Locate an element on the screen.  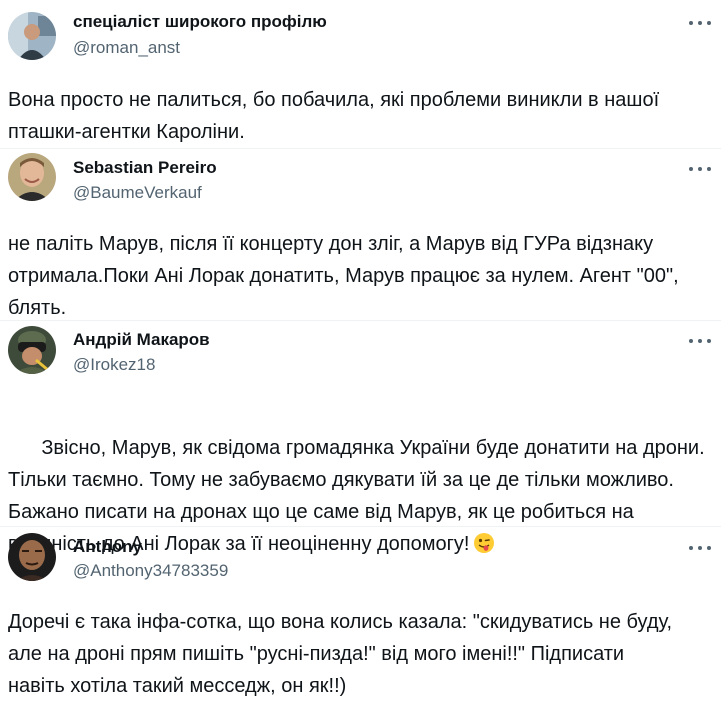
display-name: спеціаліст широкого профілю is located at coordinates (200, 22).